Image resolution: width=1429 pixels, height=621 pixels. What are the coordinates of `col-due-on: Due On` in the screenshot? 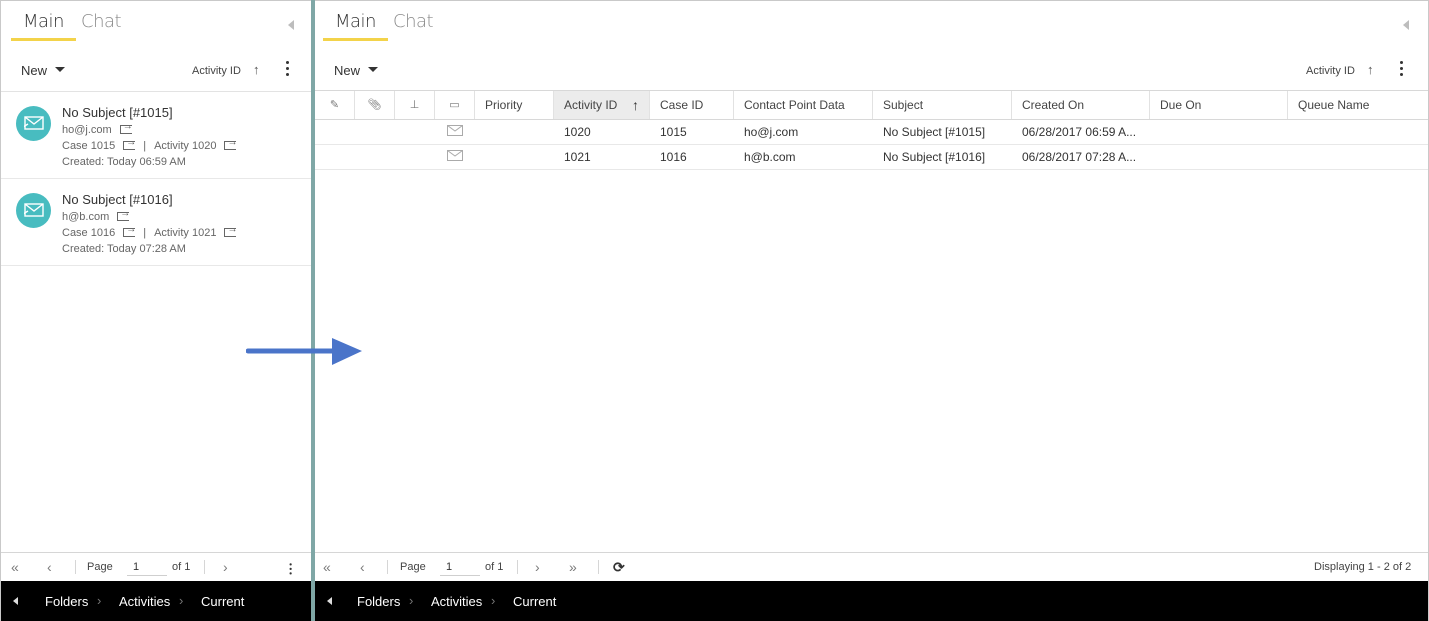 It's located at (1219, 105).